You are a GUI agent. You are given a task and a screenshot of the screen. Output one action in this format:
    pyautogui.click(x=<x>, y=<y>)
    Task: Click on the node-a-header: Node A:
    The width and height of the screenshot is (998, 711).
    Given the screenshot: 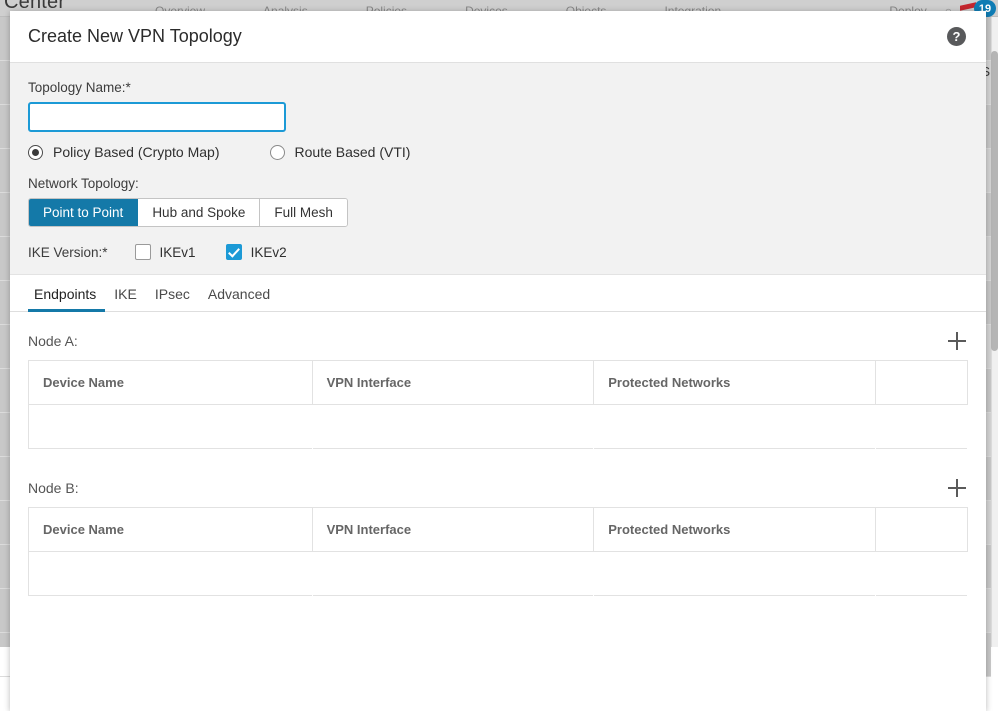 What is the action you would take?
    pyautogui.click(x=498, y=341)
    